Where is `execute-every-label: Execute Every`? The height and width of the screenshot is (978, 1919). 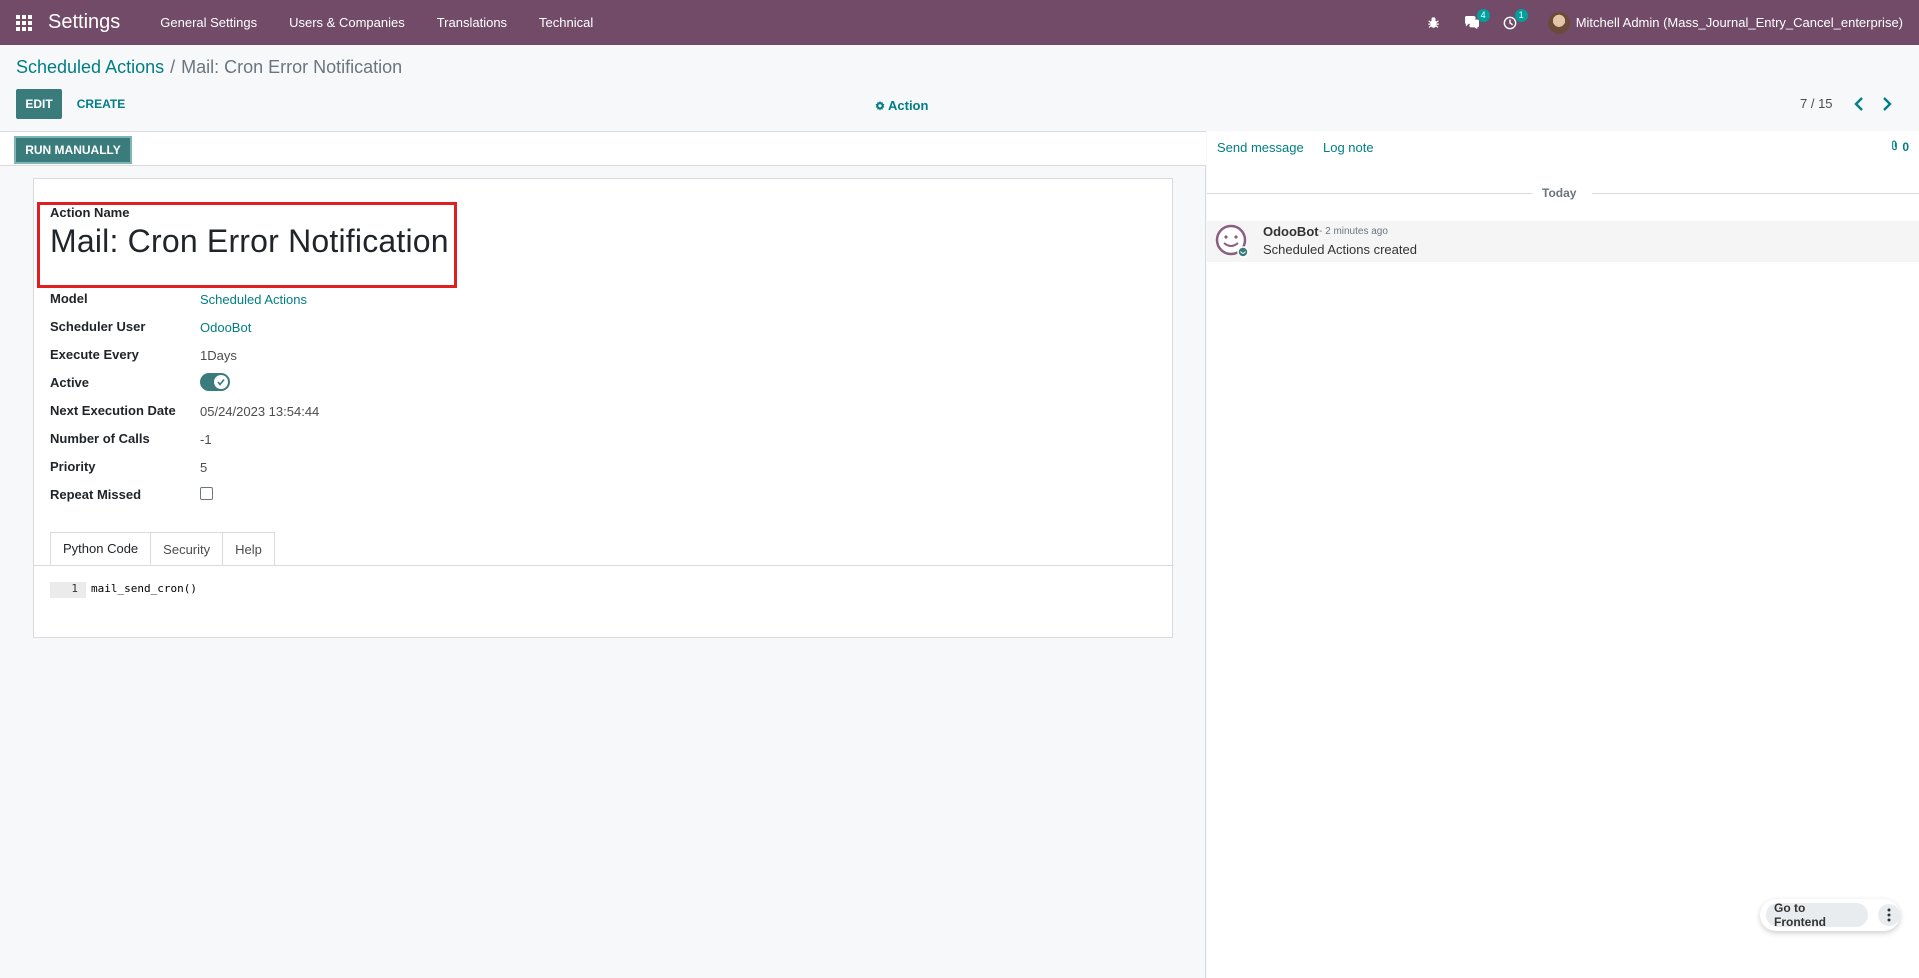 execute-every-label: Execute Every is located at coordinates (94, 354).